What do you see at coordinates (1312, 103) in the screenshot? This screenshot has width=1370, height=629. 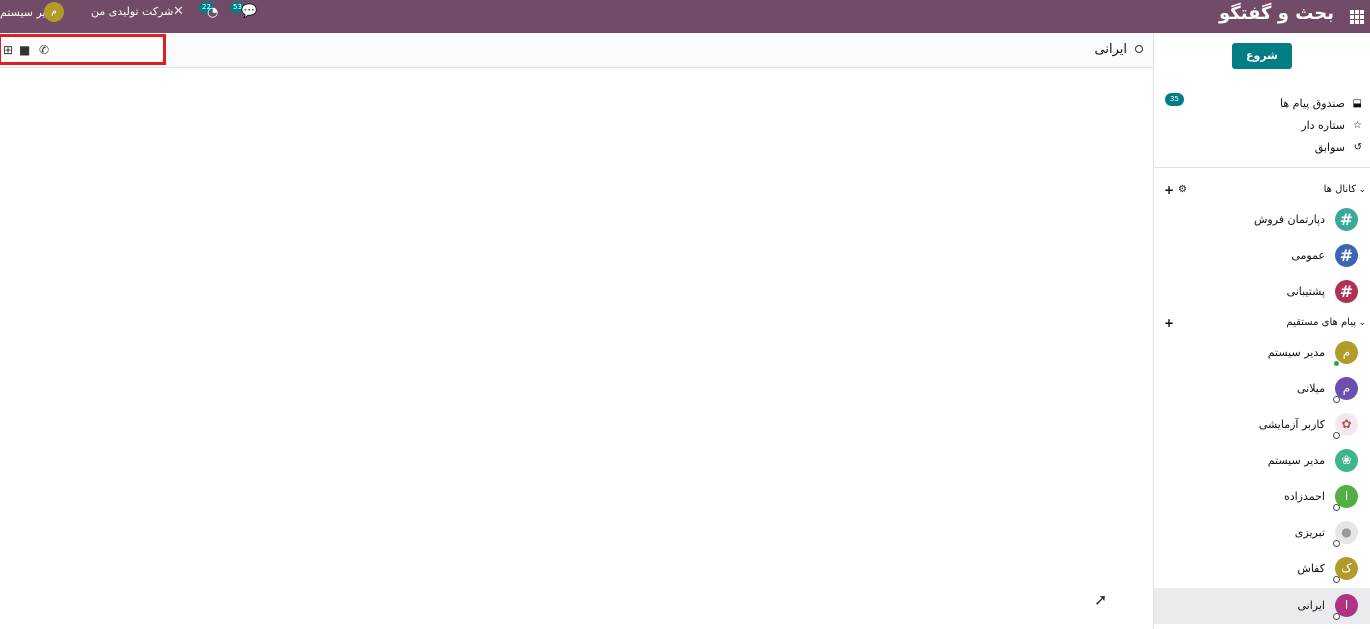 I see `mailbox-label: صندوق پیام ها` at bounding box center [1312, 103].